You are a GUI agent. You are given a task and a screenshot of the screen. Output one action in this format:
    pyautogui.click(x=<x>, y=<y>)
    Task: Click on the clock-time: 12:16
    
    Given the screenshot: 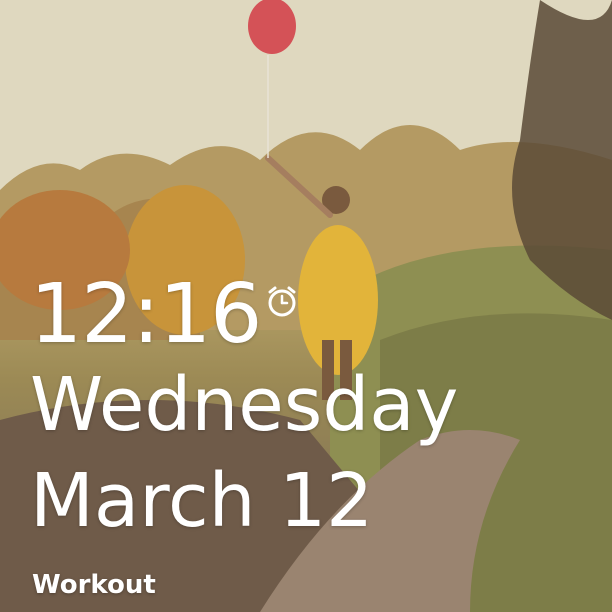 What is the action you would take?
    pyautogui.click(x=146, y=314)
    